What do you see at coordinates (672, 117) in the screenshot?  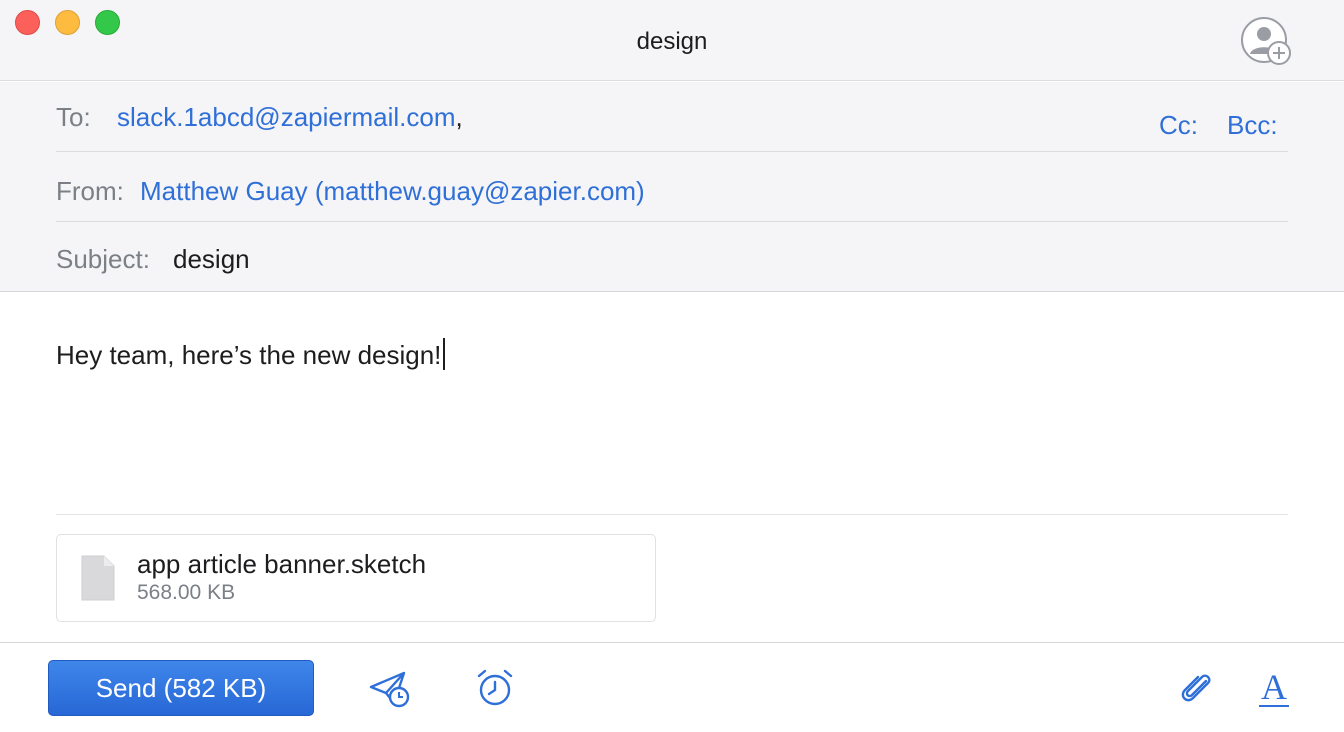 I see `to-row: To: slack.1abcd@zapiermail.com, Cc: Bcc:` at bounding box center [672, 117].